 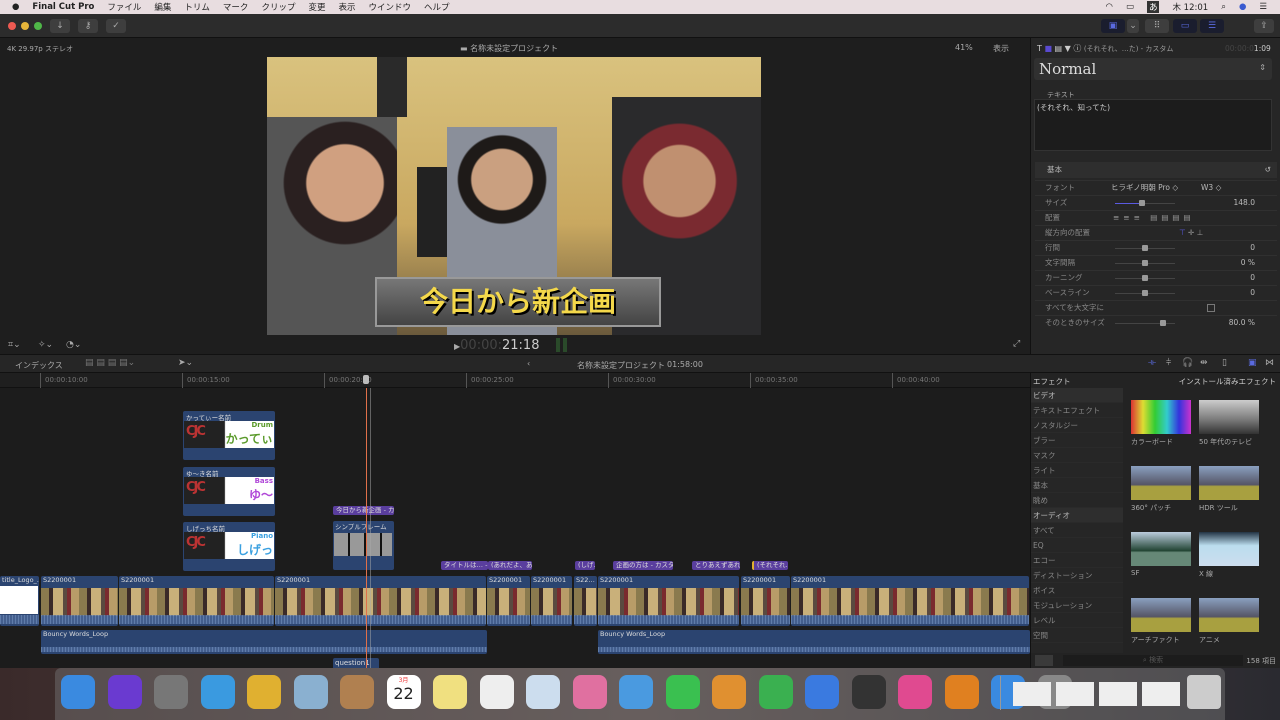 I want to click on snapping-icon: ⇹, so click(x=1204, y=363).